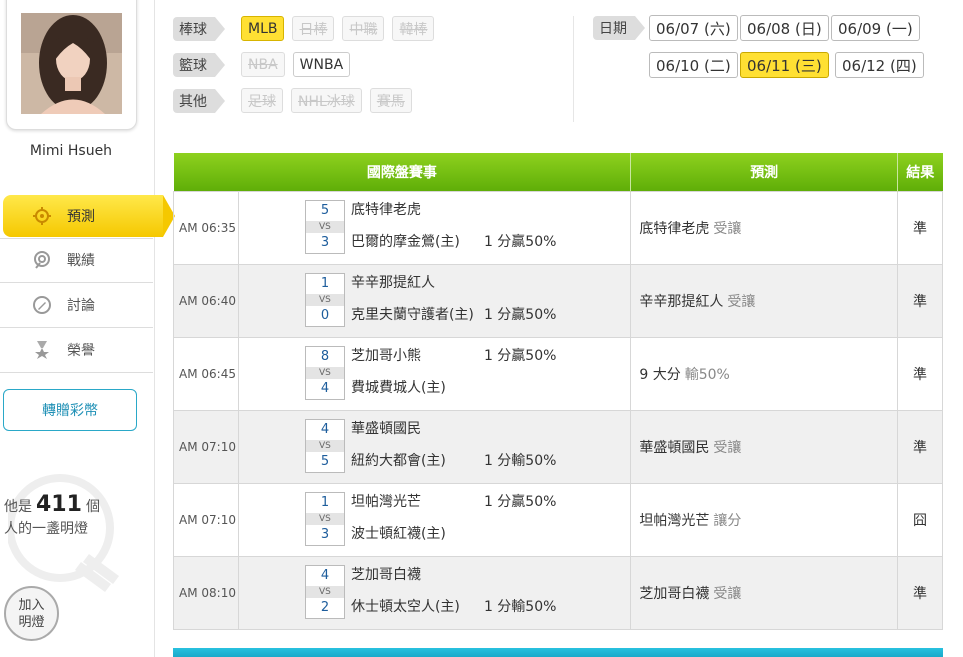  Describe the element at coordinates (386, 428) in the screenshot. I see `team-away: 華盛頓國民` at that location.